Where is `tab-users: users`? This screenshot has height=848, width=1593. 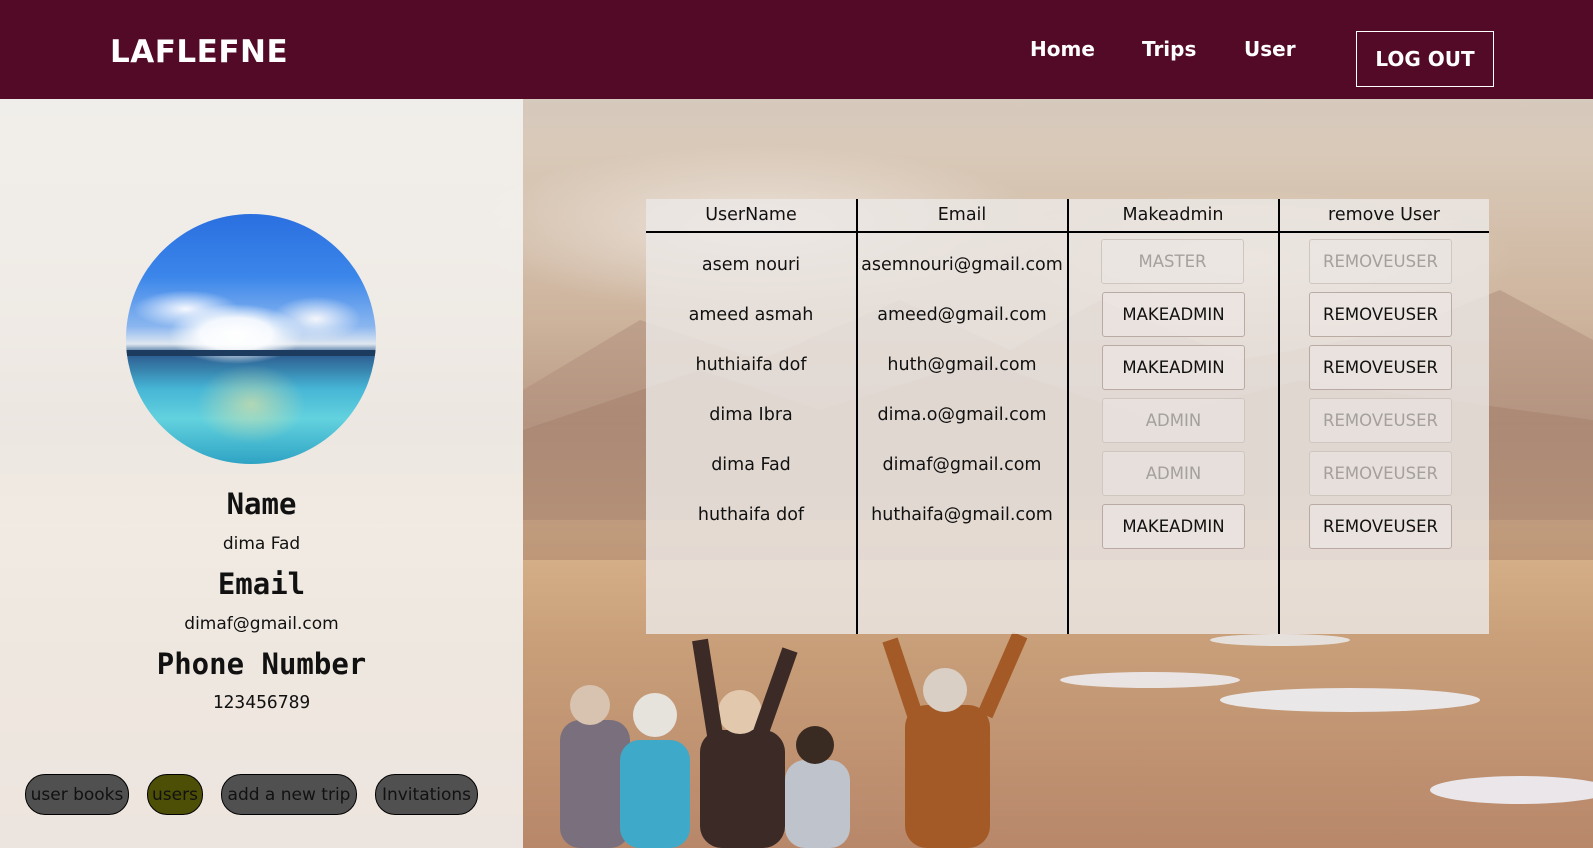
tab-users: users is located at coordinates (175, 794).